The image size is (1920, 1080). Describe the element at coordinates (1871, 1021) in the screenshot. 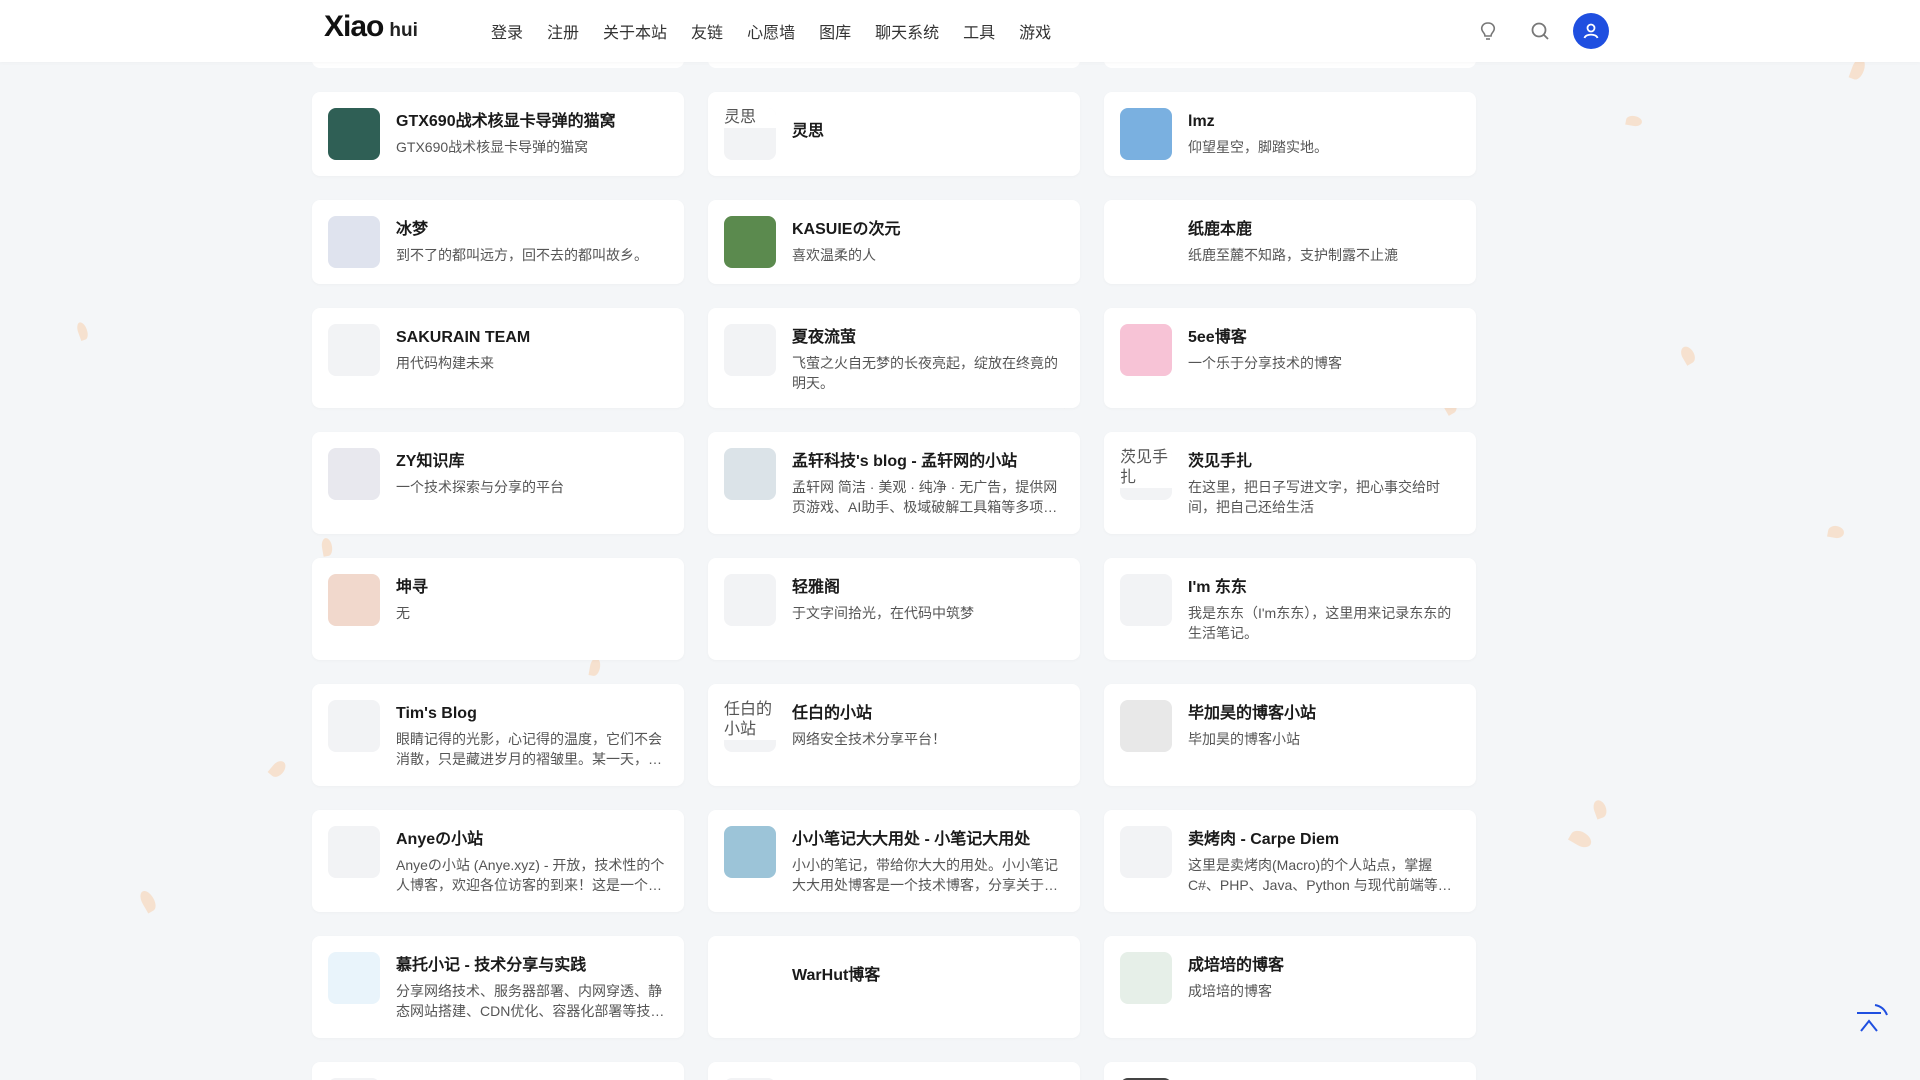

I see `back-to-top-button` at that location.